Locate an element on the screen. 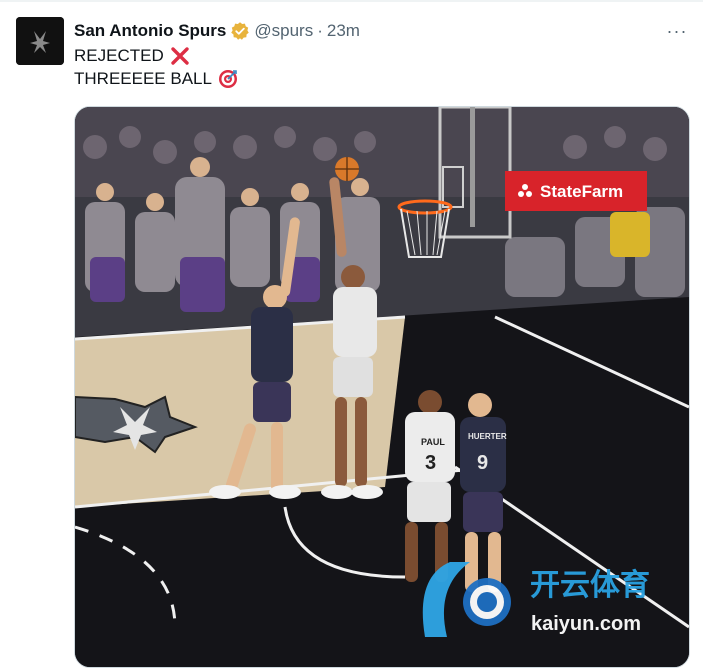 This screenshot has width=703, height=668. jersey-white-number: 3 is located at coordinates (430, 463).